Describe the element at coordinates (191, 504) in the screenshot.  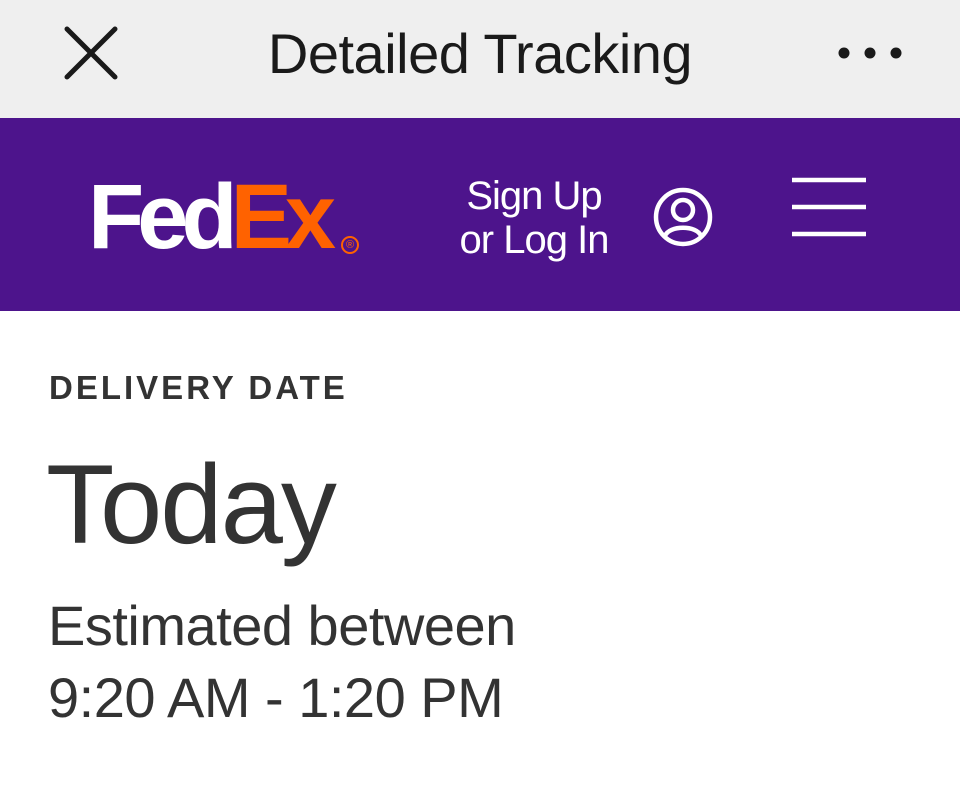
I see `delivery-day: Today` at that location.